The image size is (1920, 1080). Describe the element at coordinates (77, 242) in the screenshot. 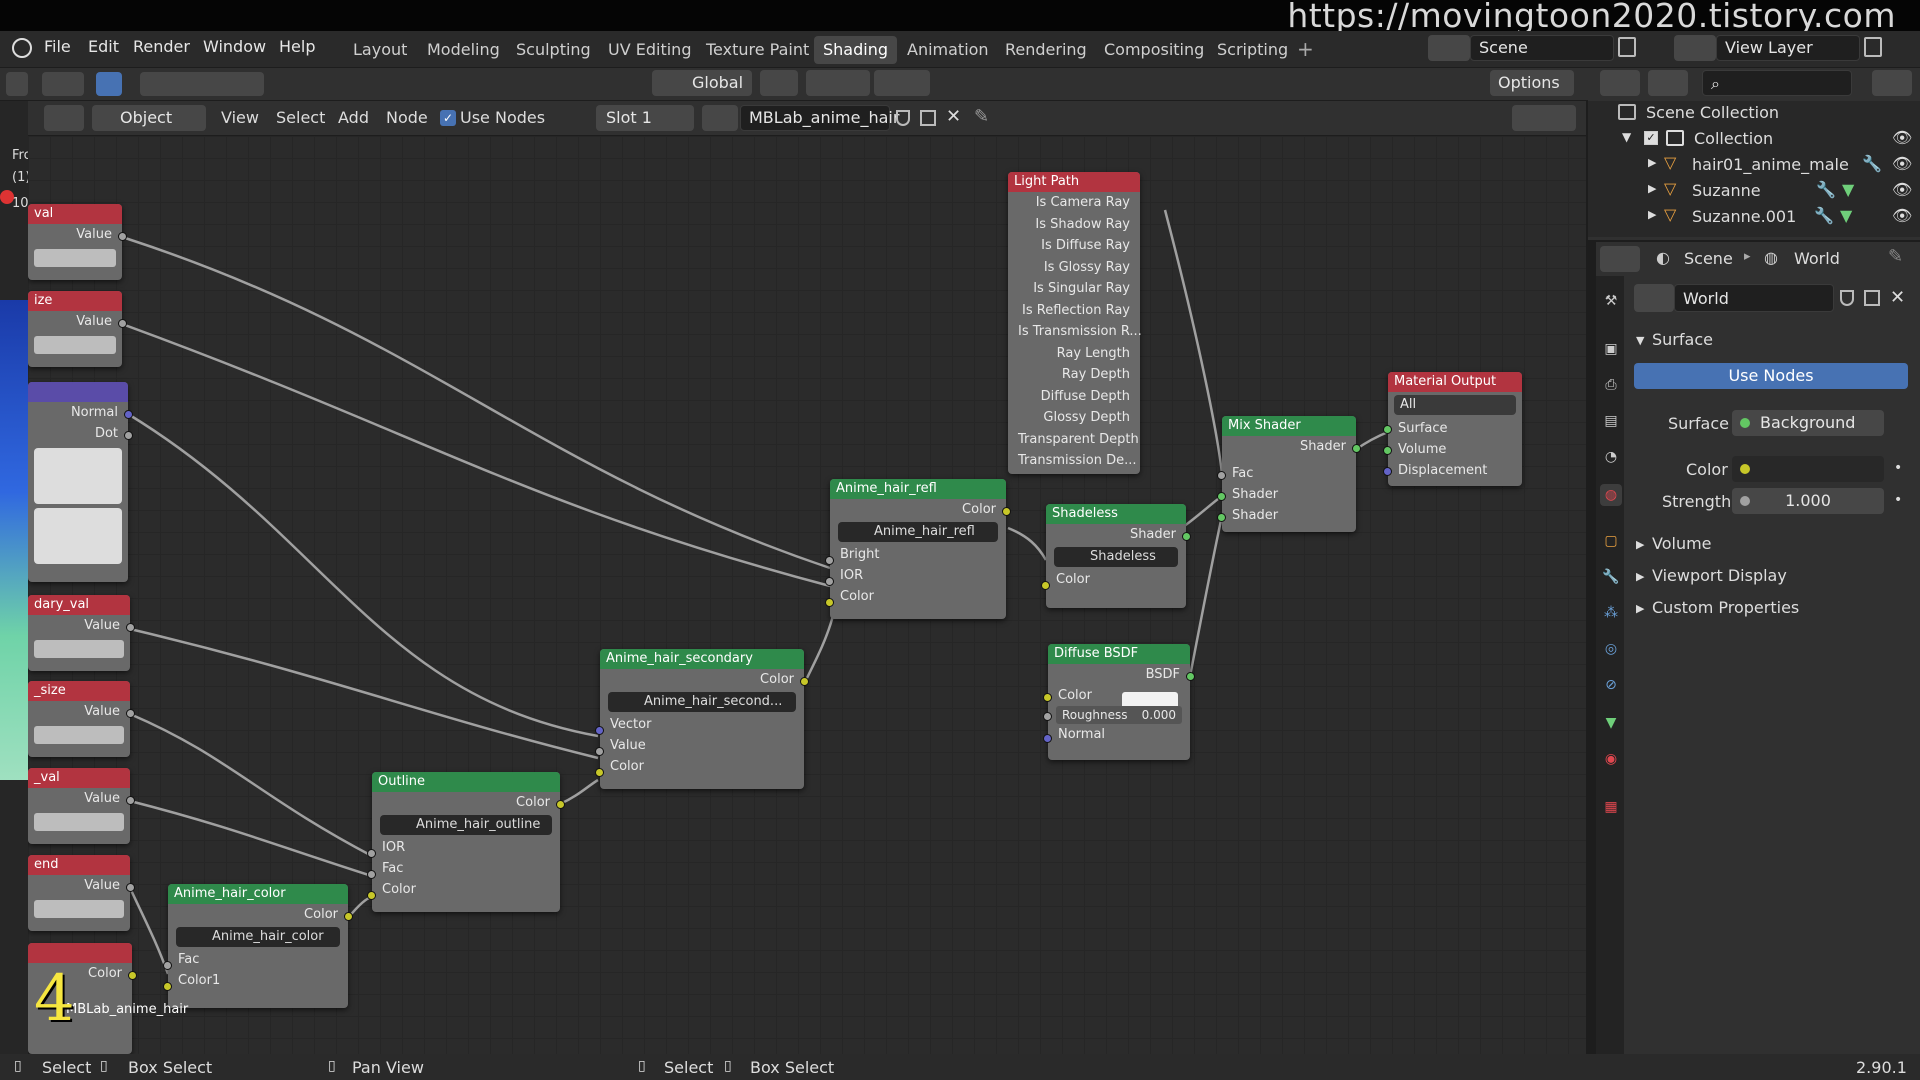

I see `node-value-val: val Value` at that location.